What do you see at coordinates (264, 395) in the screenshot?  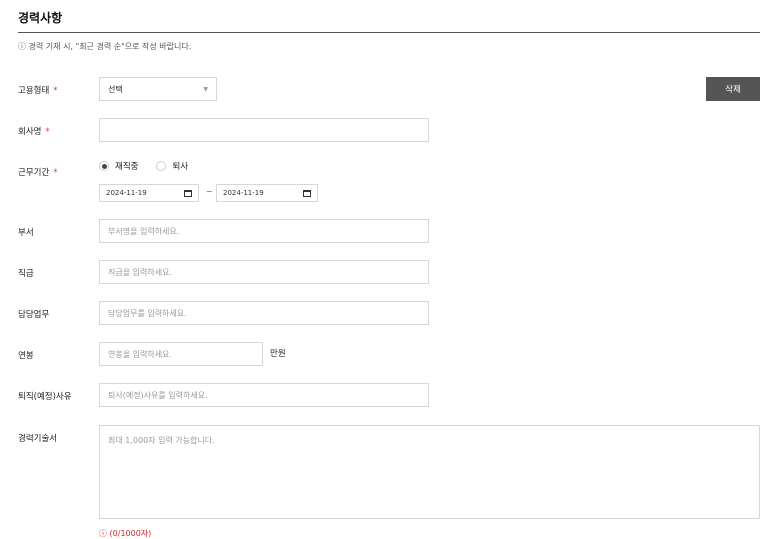 I see `resign-reason-input: 퇴사(예정)사유를 입력하세요.` at bounding box center [264, 395].